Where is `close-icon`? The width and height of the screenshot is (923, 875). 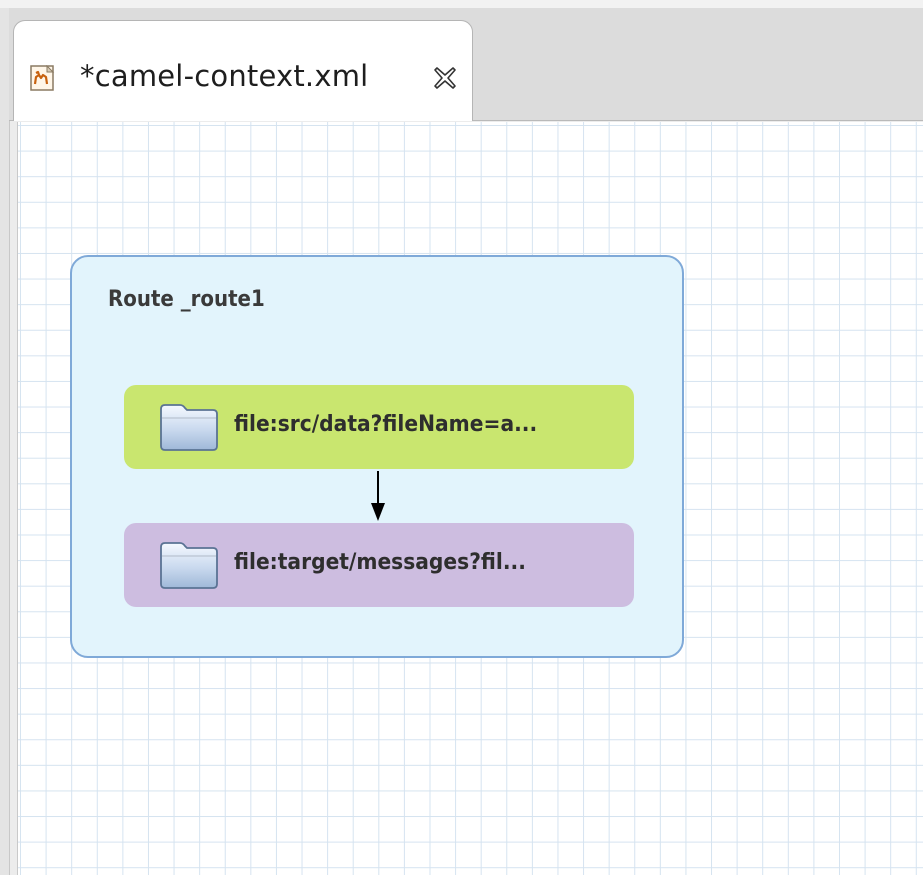
close-icon is located at coordinates (445, 78).